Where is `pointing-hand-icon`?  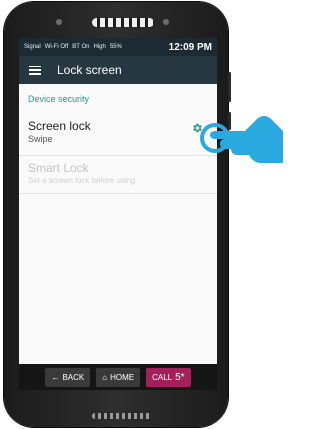 pointing-hand-icon is located at coordinates (241, 139).